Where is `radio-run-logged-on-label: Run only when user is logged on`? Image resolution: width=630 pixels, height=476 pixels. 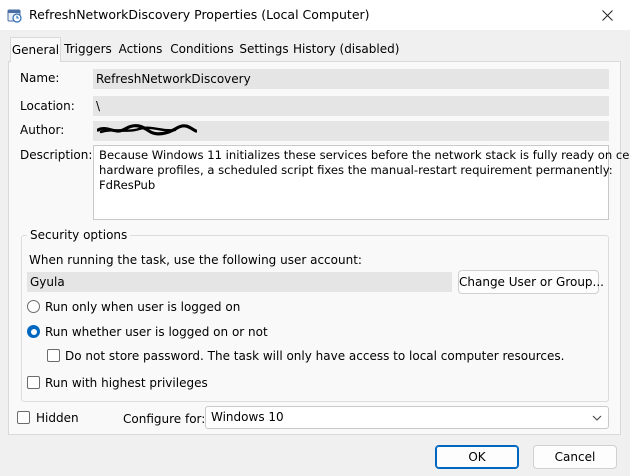
radio-run-logged-on-label: Run only when user is logged on is located at coordinates (142, 307).